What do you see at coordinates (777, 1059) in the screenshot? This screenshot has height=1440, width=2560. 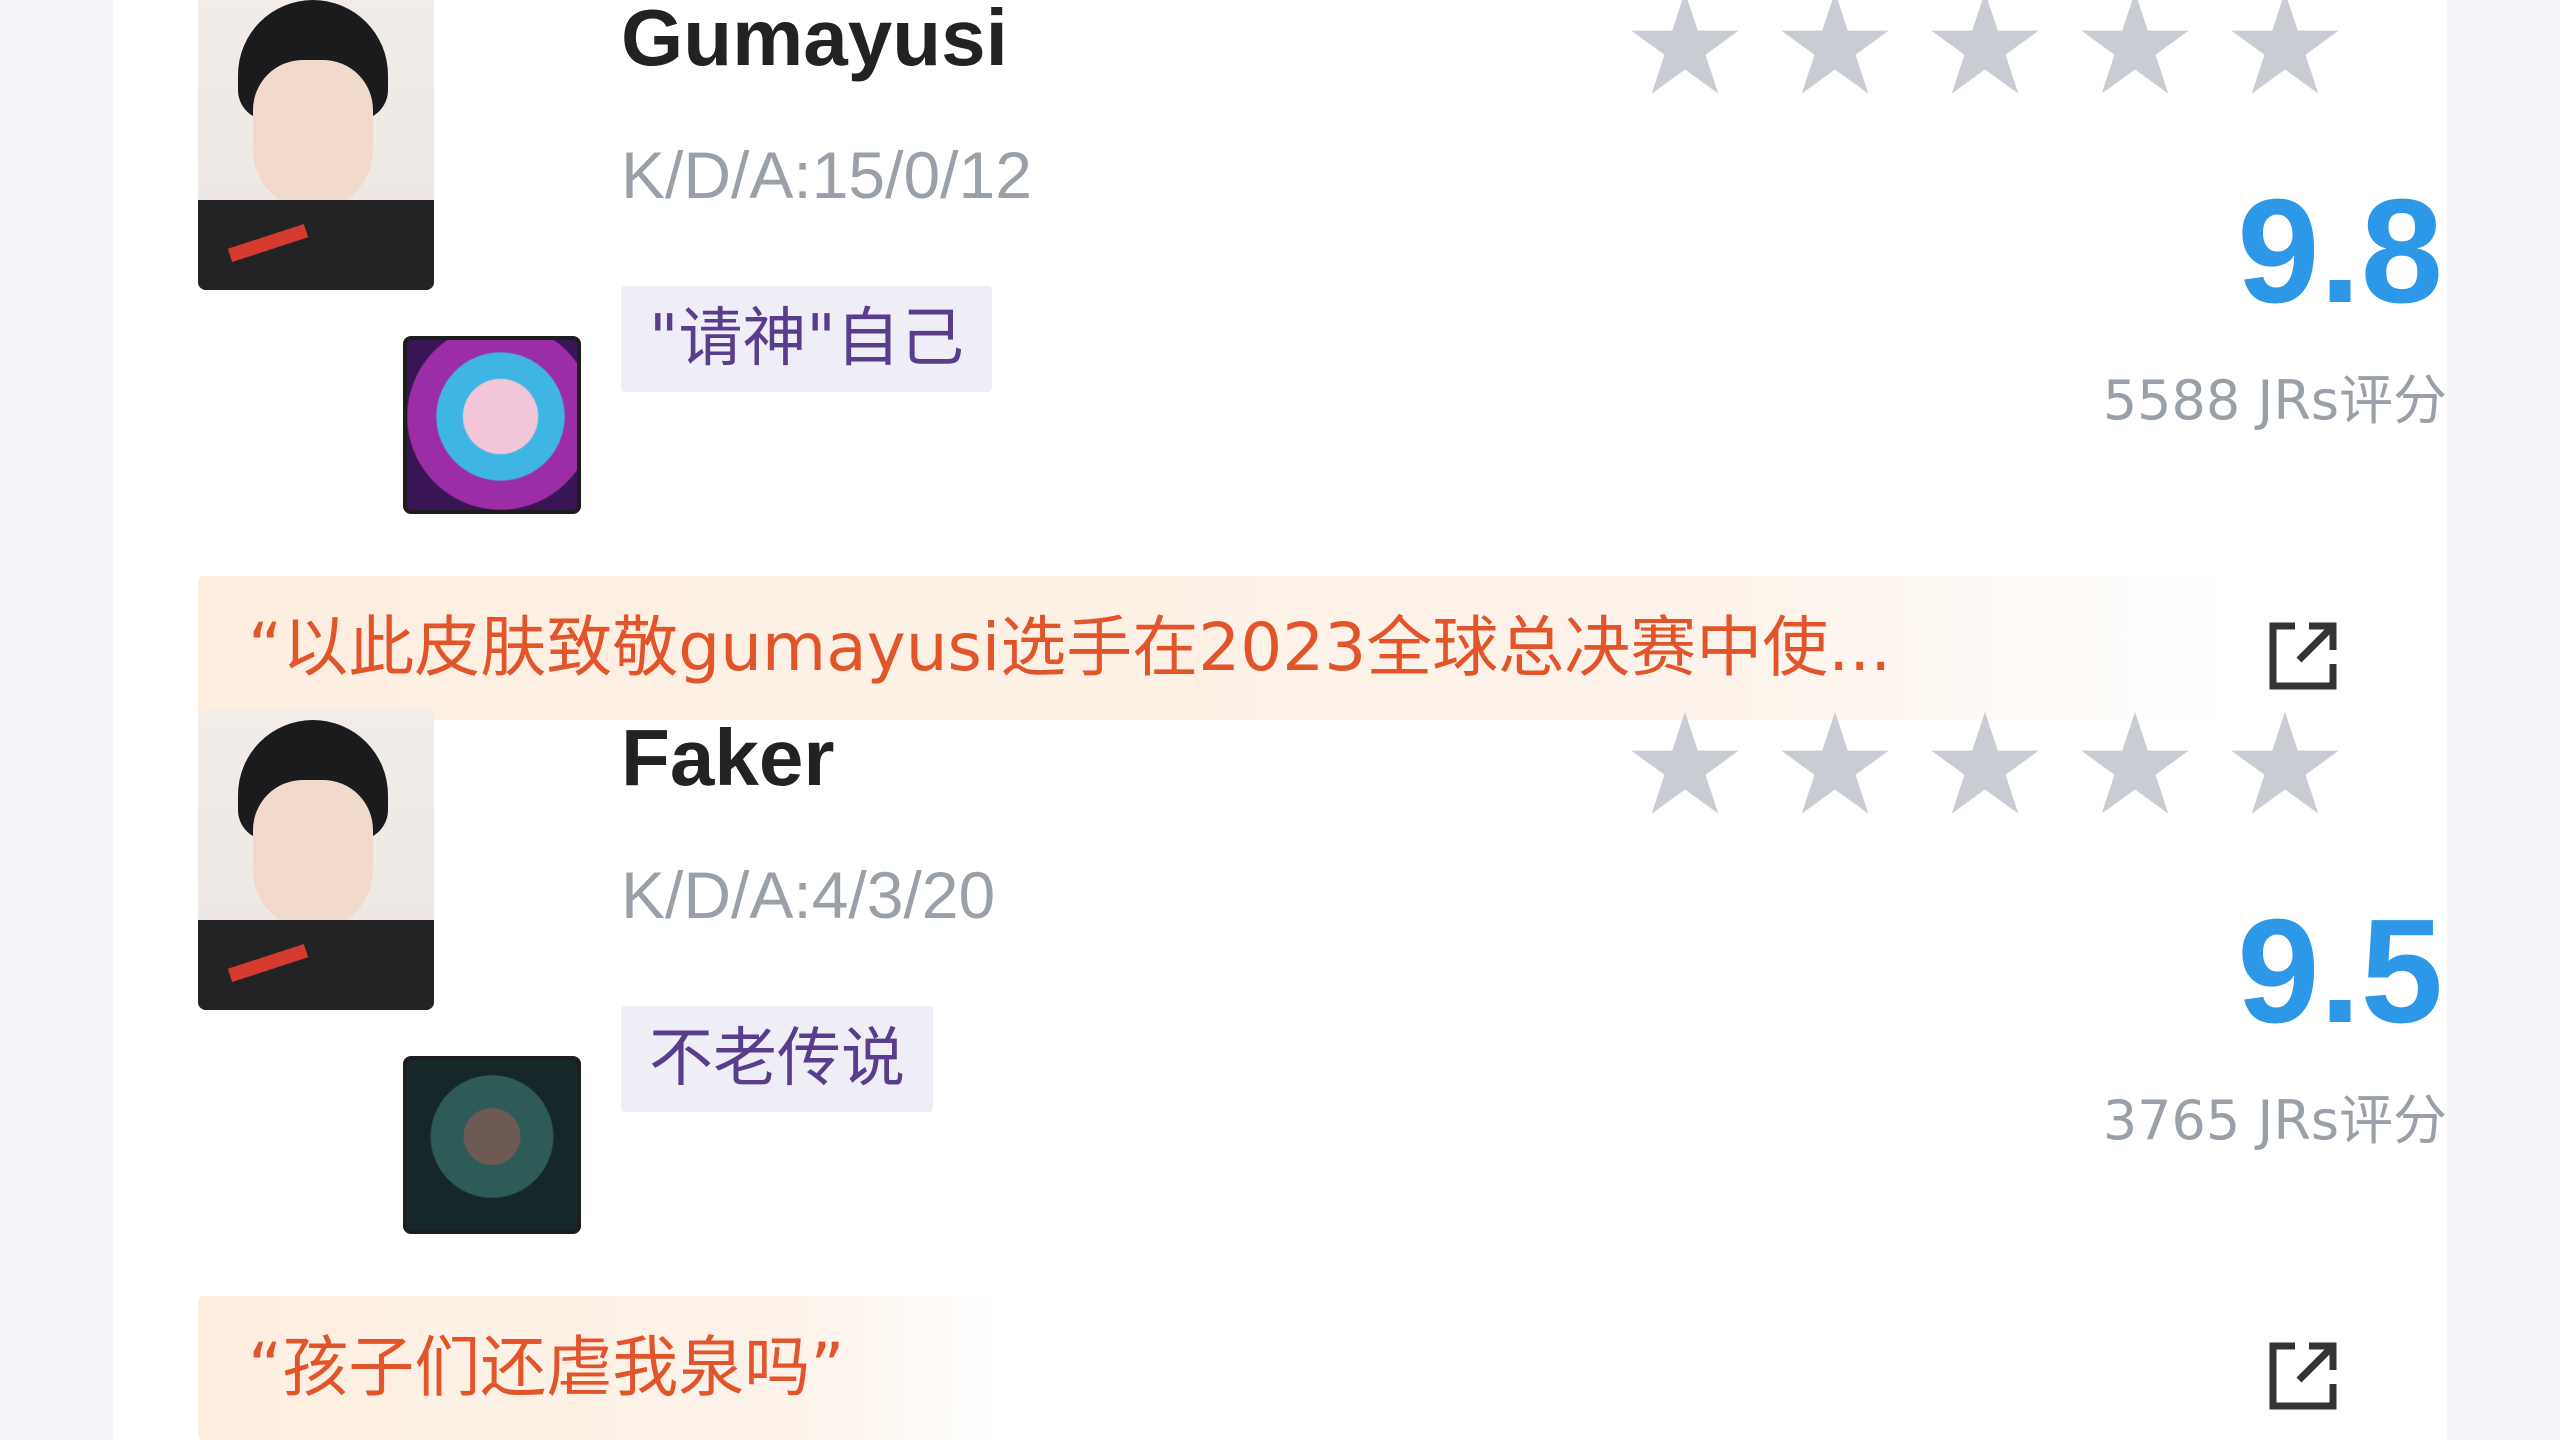 I see `player-tag: 不老传说` at bounding box center [777, 1059].